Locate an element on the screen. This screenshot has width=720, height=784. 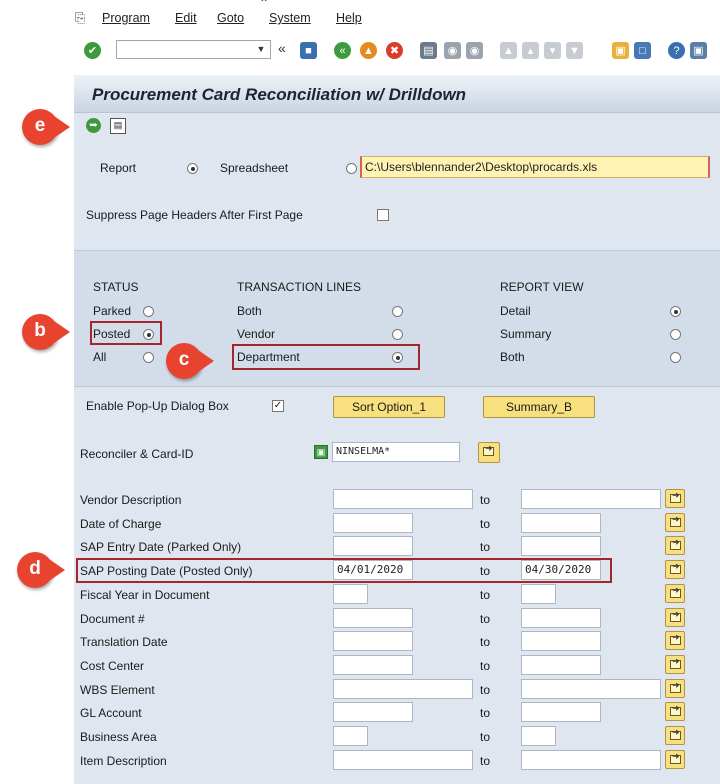
save-icon: ■ is located at coordinates (308, 50).